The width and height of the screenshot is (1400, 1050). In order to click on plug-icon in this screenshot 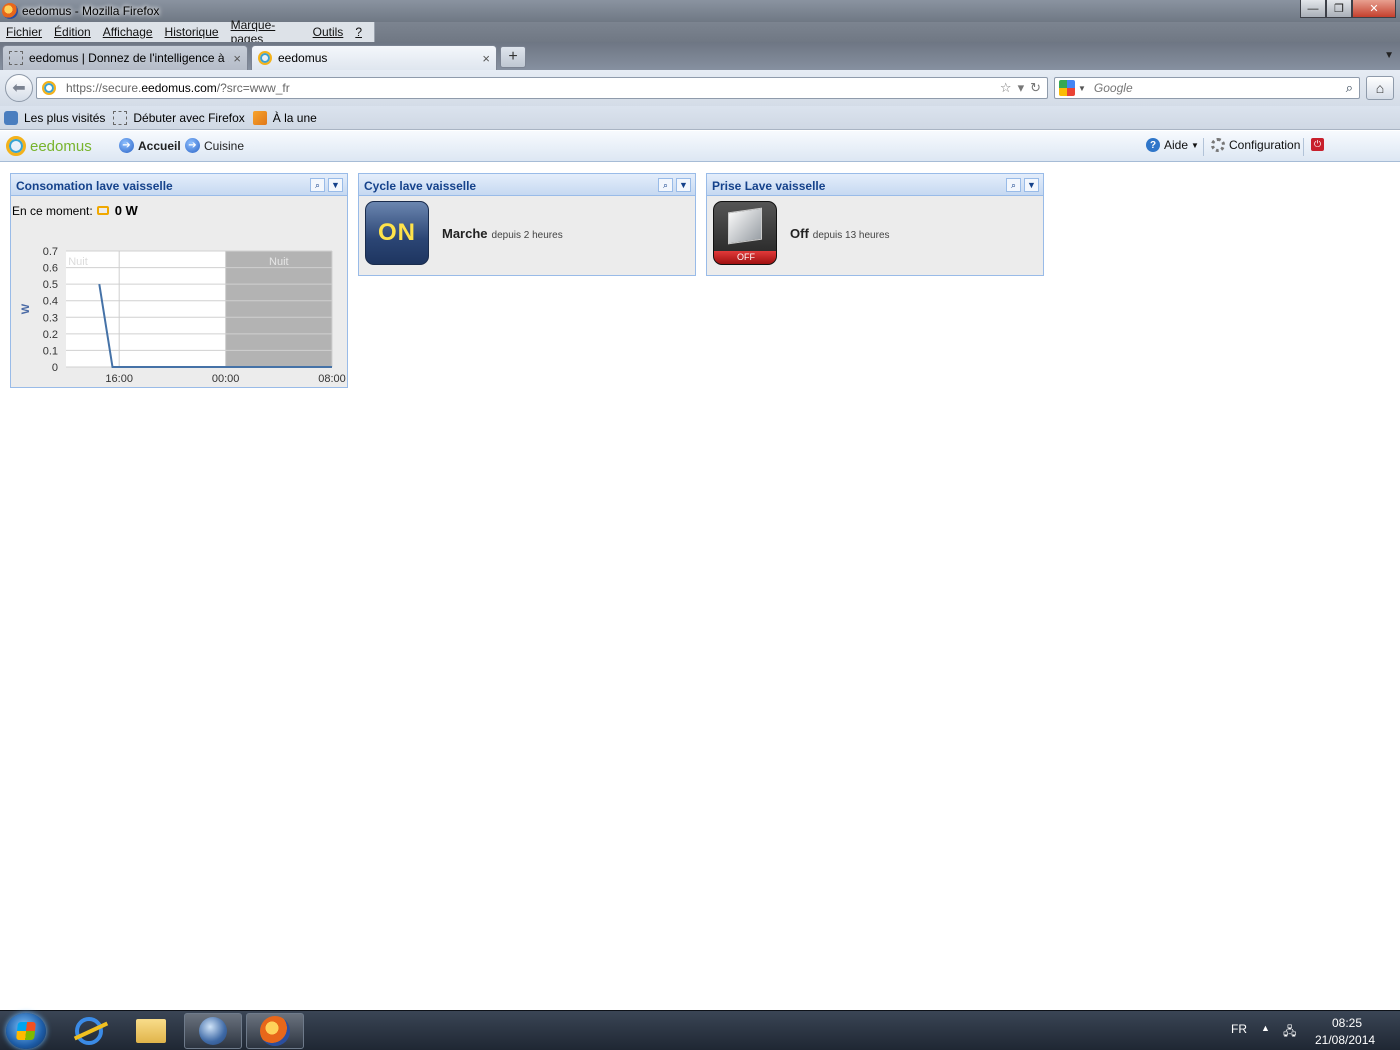, I will do `click(102, 210)`.